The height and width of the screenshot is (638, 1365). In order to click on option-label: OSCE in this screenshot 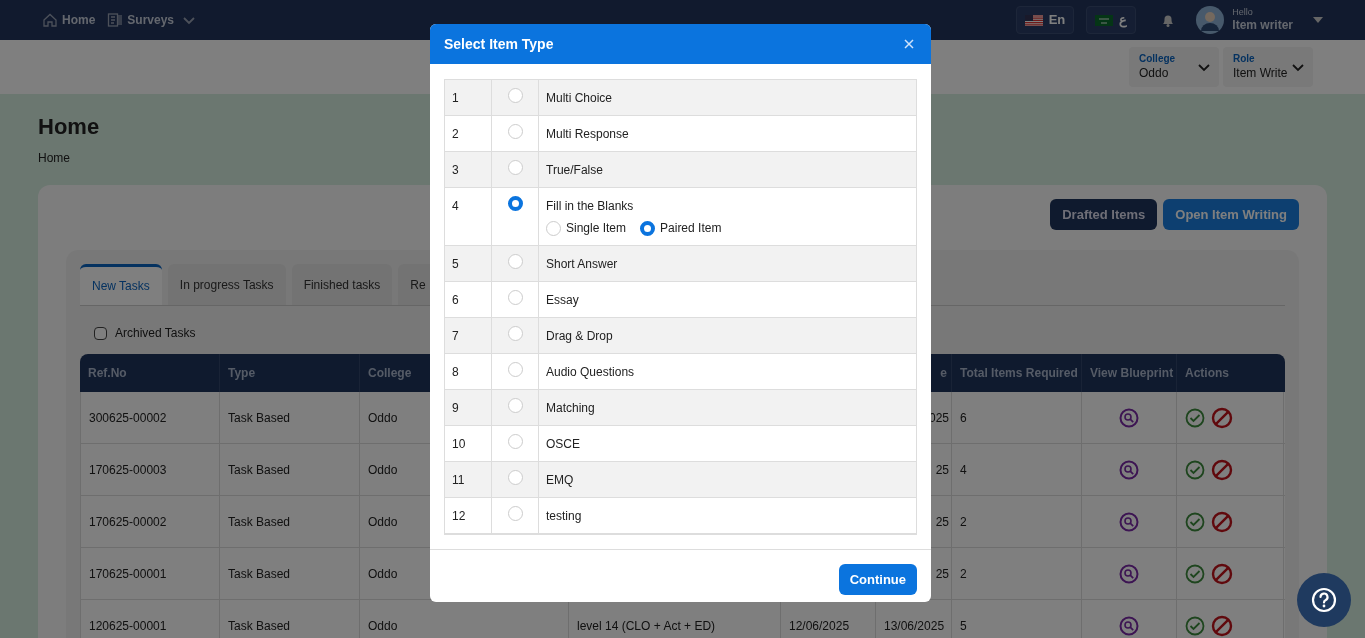, I will do `click(563, 444)`.